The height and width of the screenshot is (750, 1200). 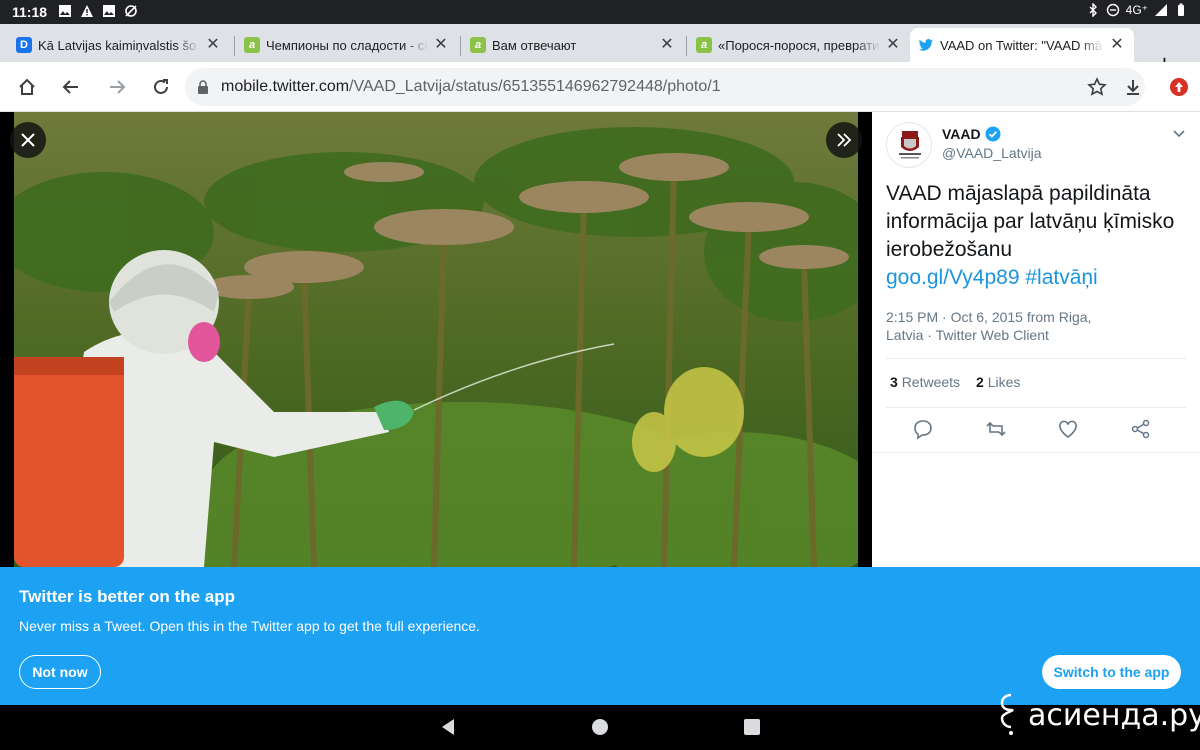 I want to click on forward-button, so click(x=117, y=87).